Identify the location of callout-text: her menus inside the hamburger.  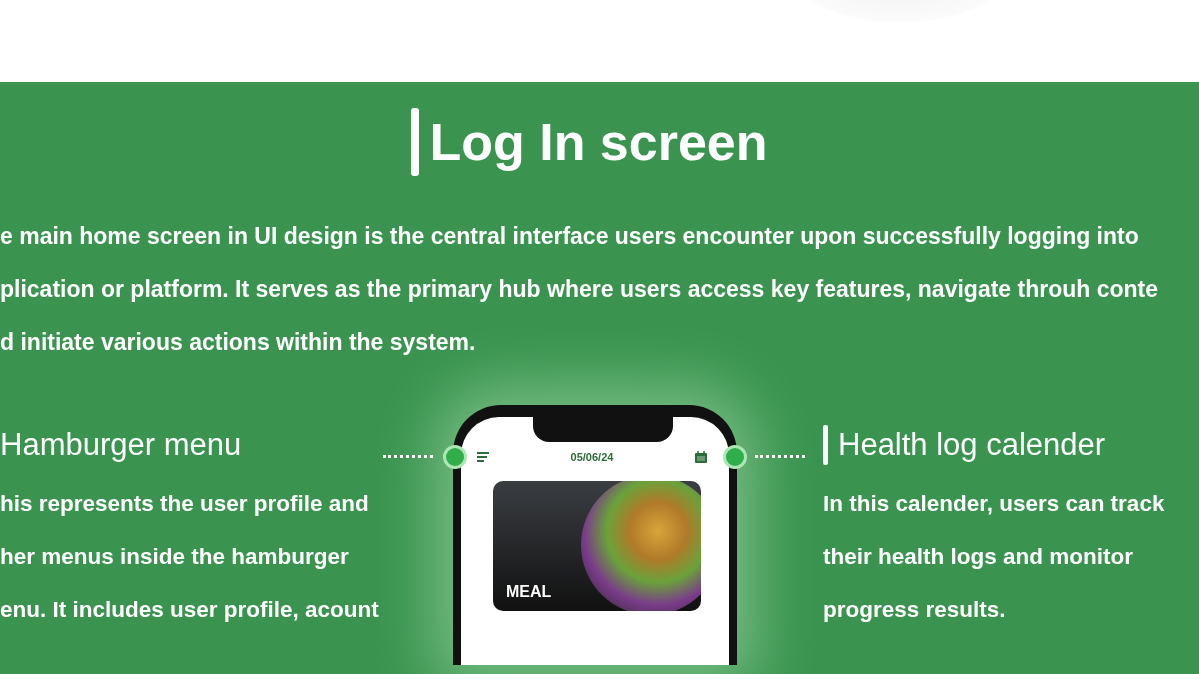
(175, 557).